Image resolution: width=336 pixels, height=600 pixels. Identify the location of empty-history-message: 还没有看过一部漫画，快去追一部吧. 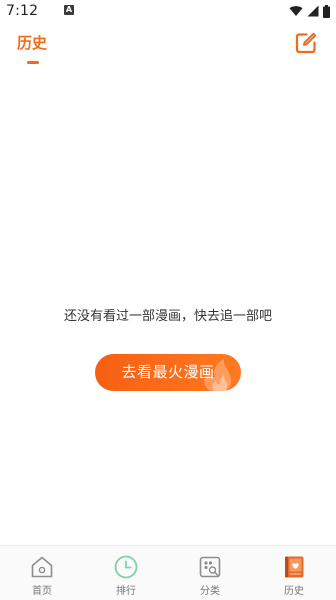
(167, 316).